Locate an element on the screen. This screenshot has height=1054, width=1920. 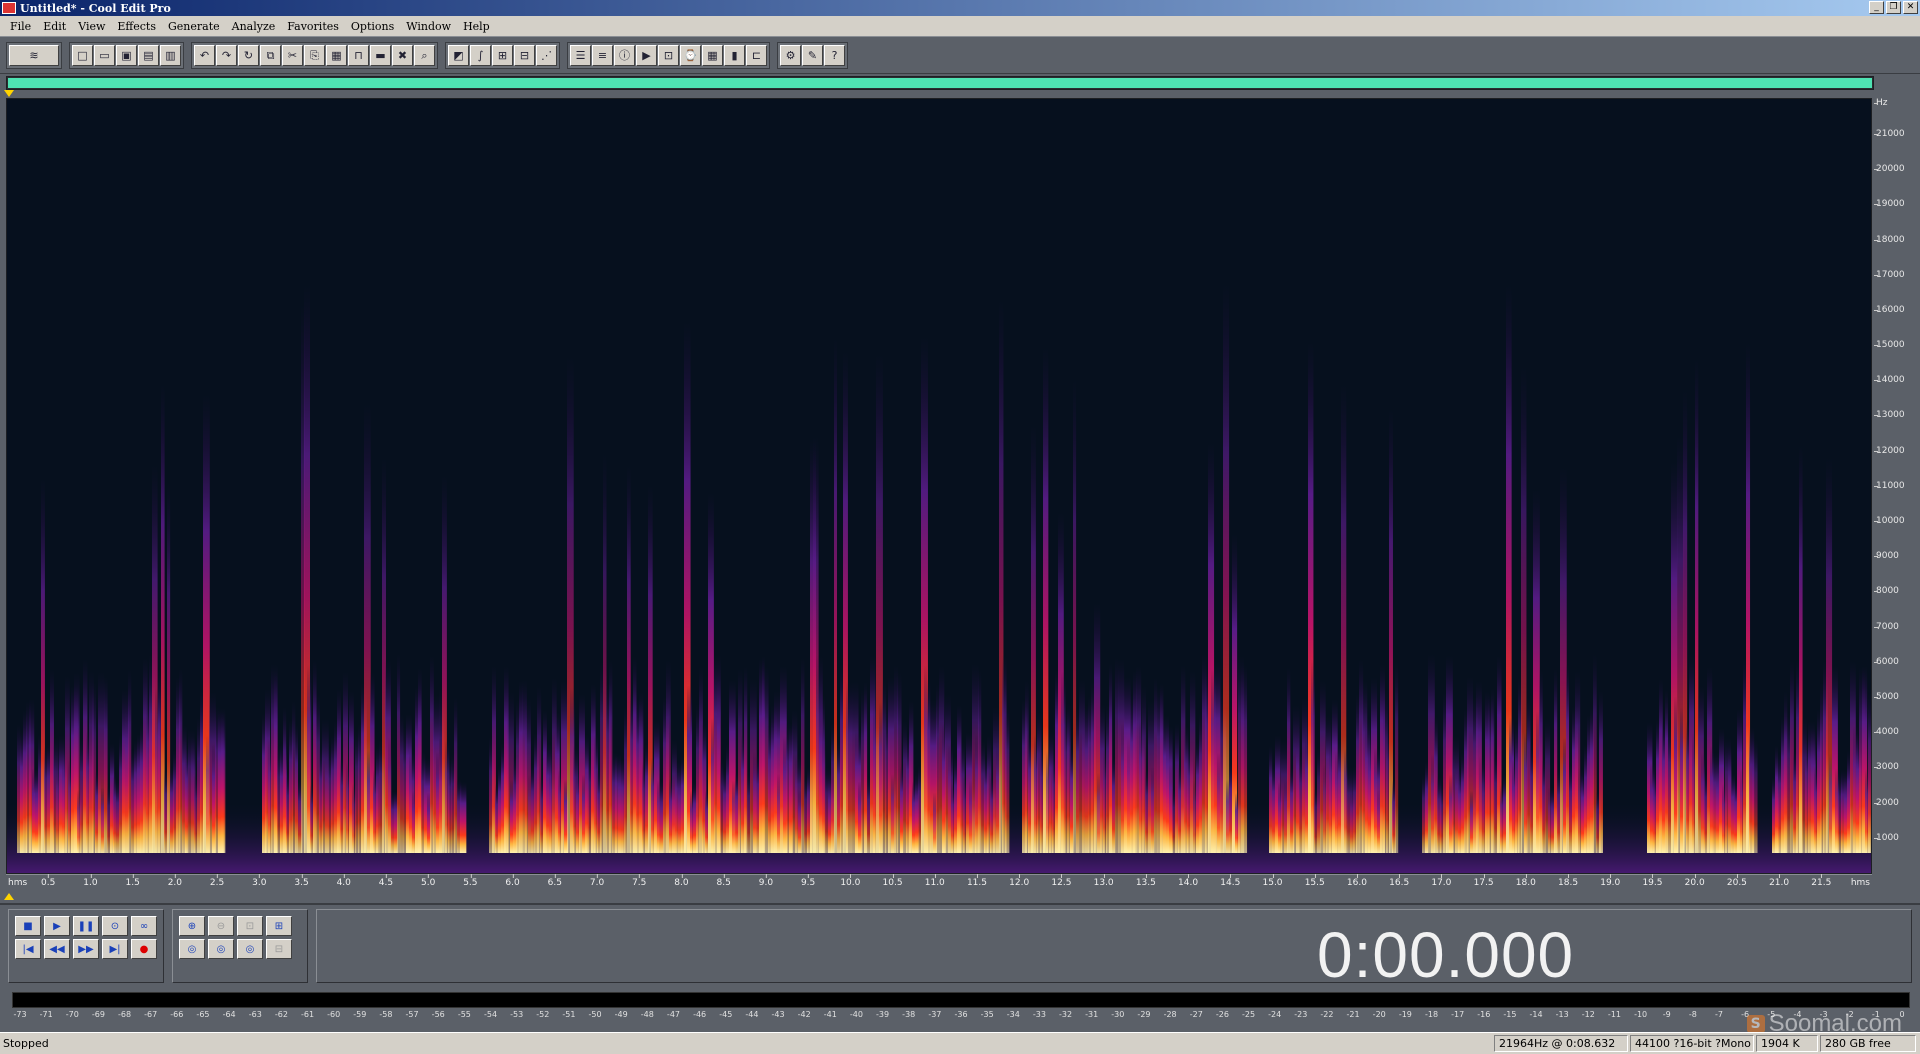
trim-button: ⊓ is located at coordinates (358, 55).